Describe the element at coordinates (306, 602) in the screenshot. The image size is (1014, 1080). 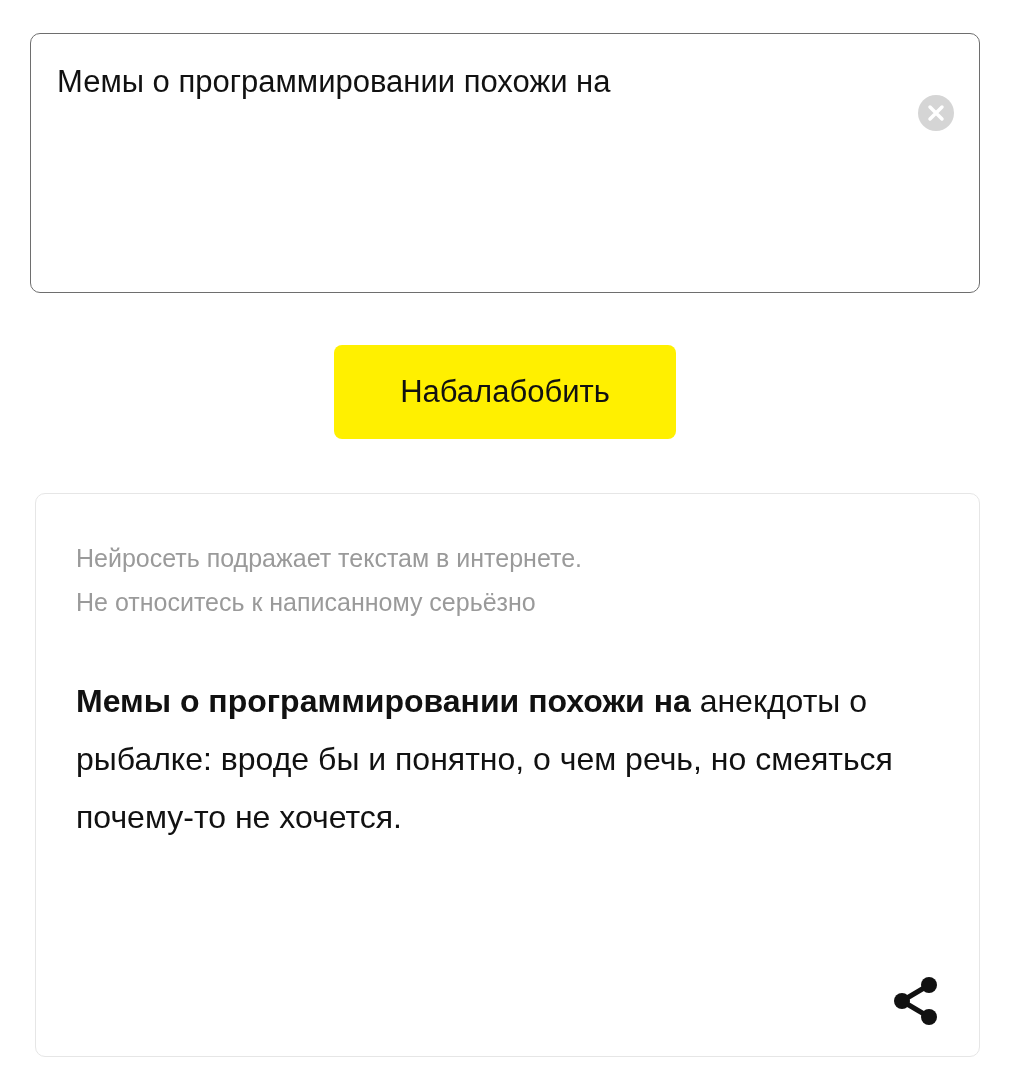
I see `disclaimer-text: Не относитесь к написанному серьёзно` at that location.